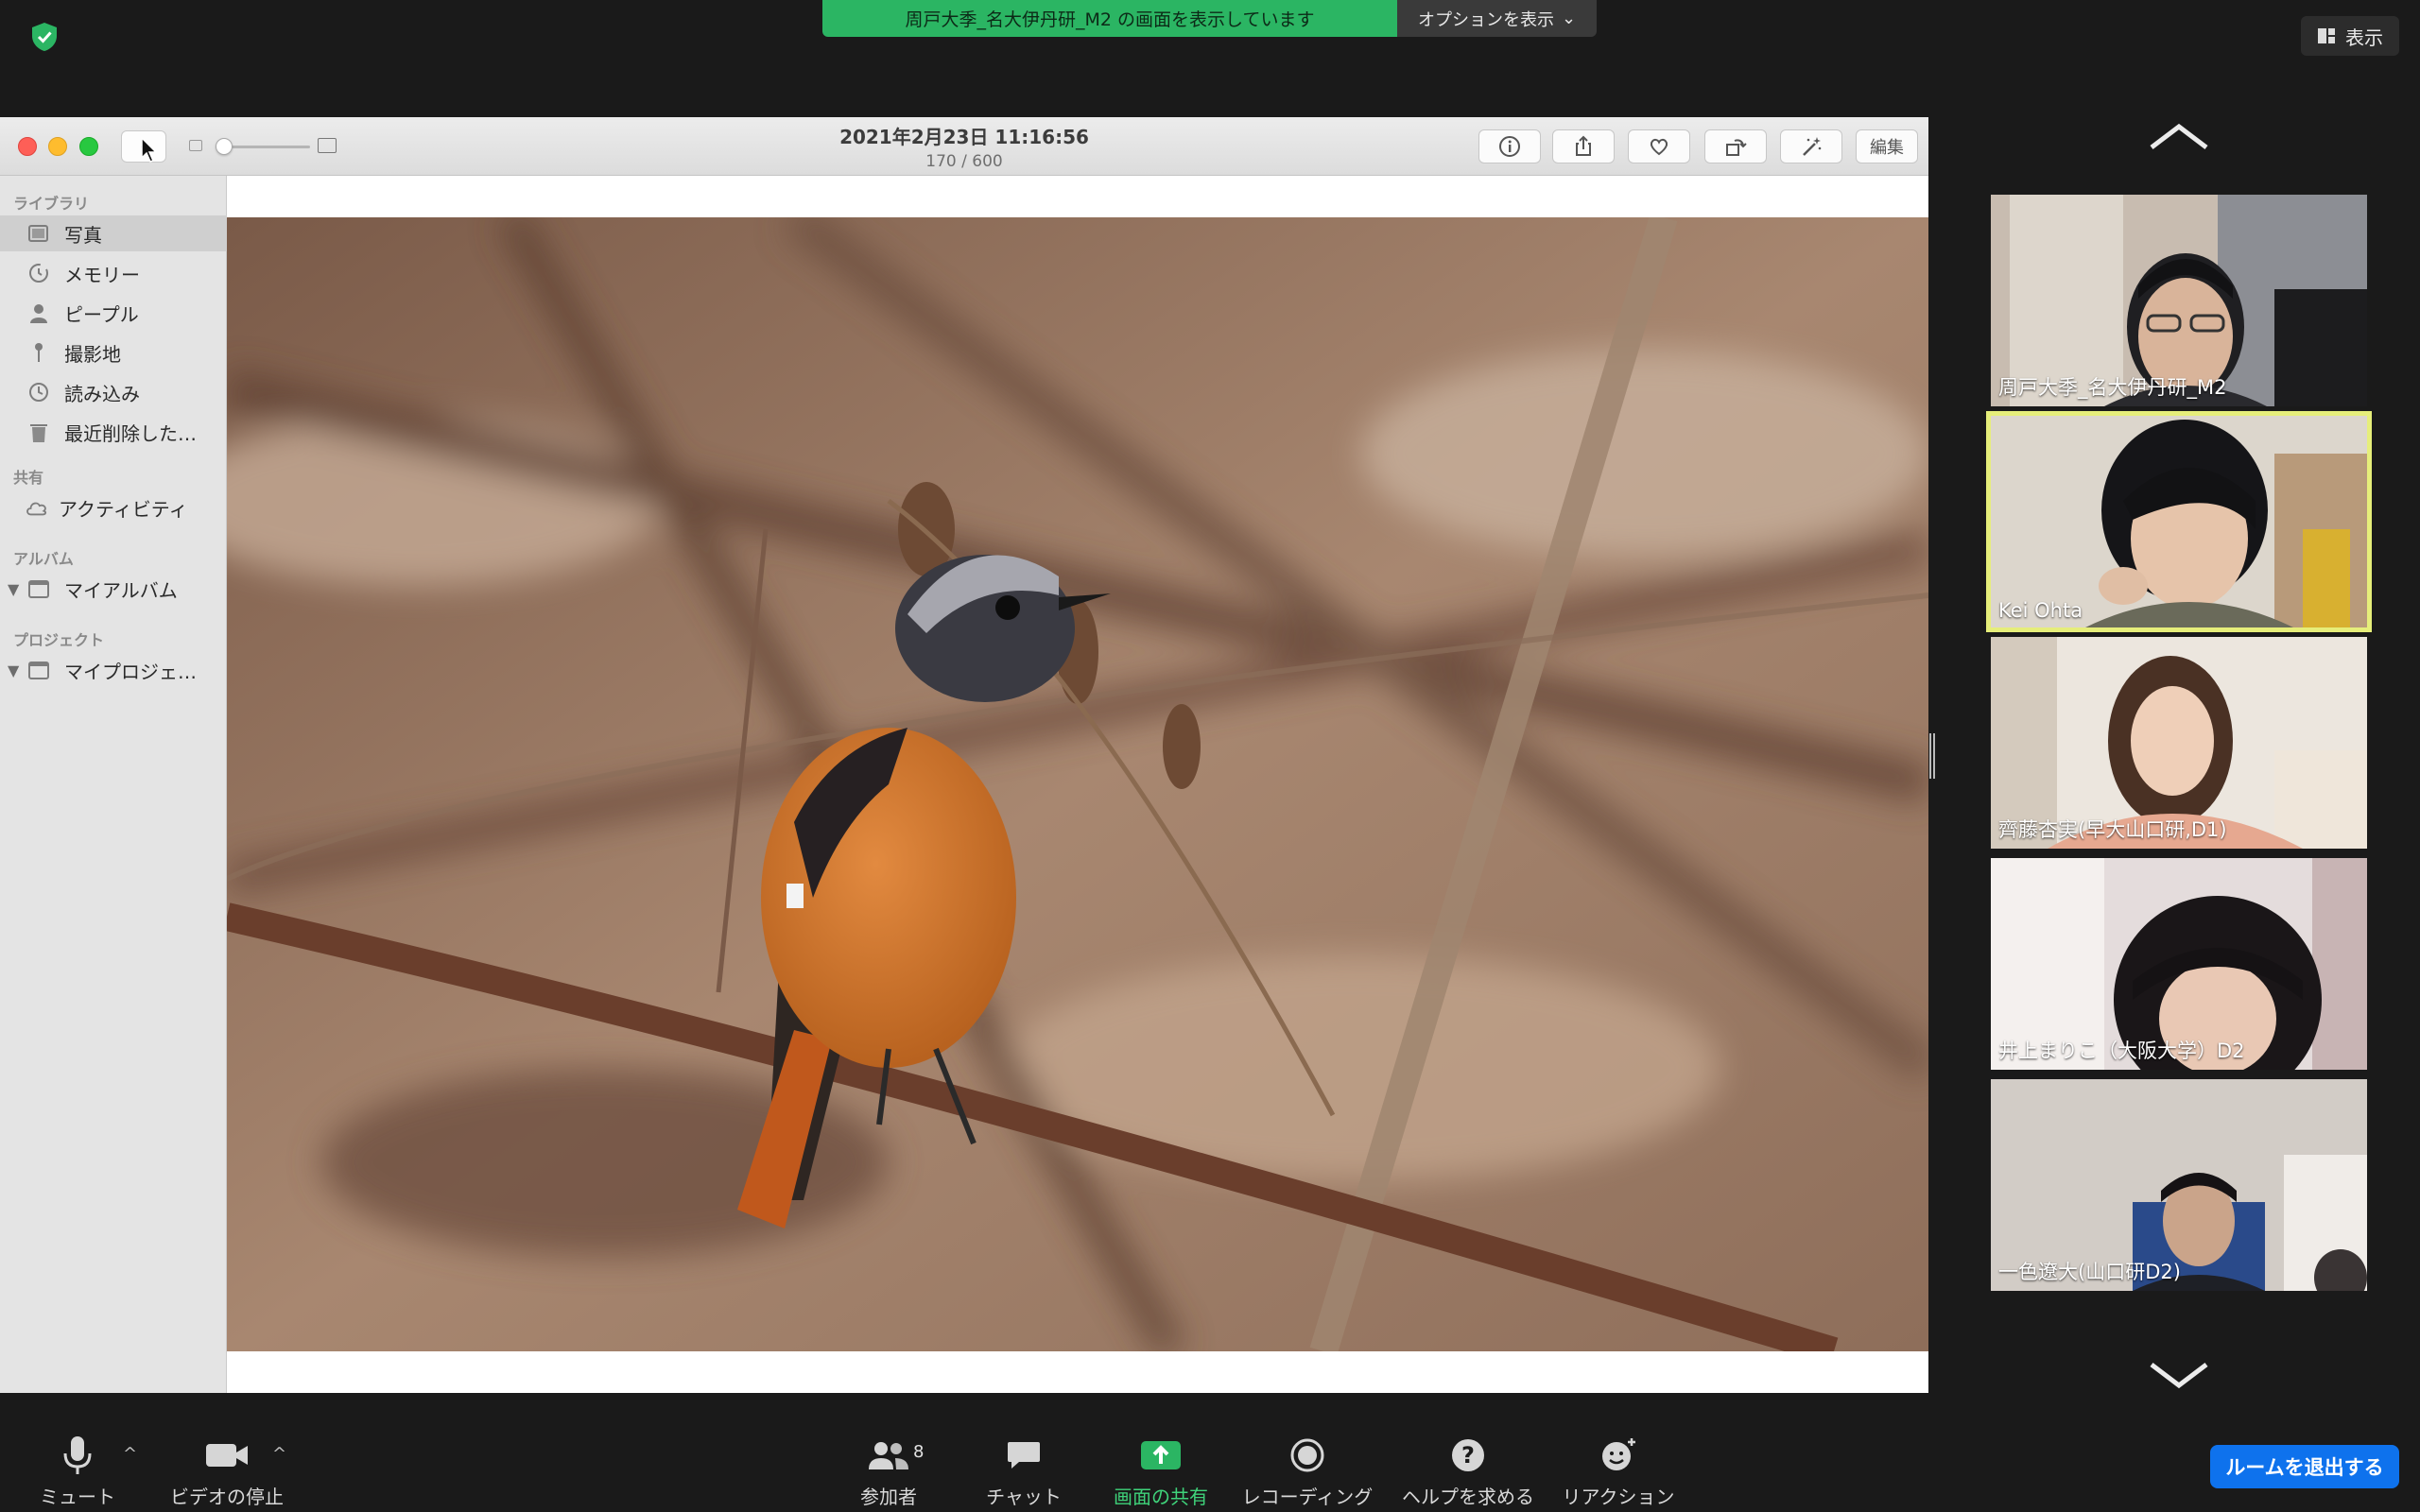  I want to click on sidebar-item-label: ピープル, so click(101, 314).